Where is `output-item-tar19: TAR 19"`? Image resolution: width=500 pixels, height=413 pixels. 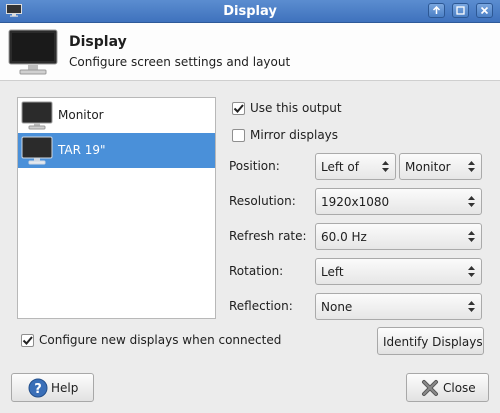
output-item-tar19: TAR 19" is located at coordinates (116, 150).